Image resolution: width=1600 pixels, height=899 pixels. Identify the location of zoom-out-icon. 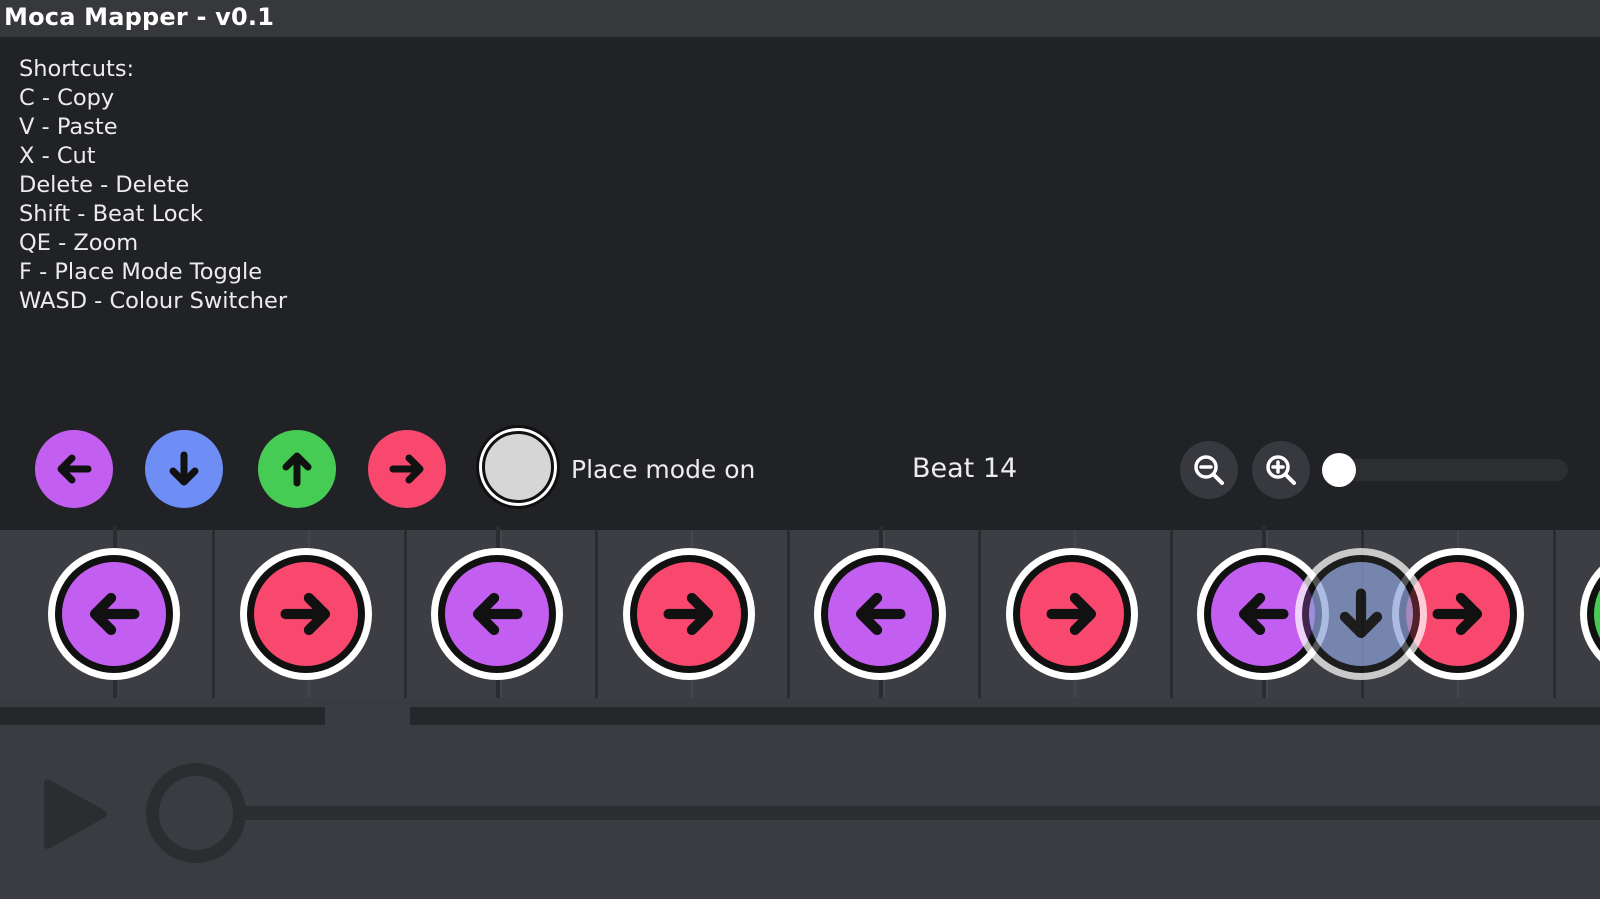
(1209, 470).